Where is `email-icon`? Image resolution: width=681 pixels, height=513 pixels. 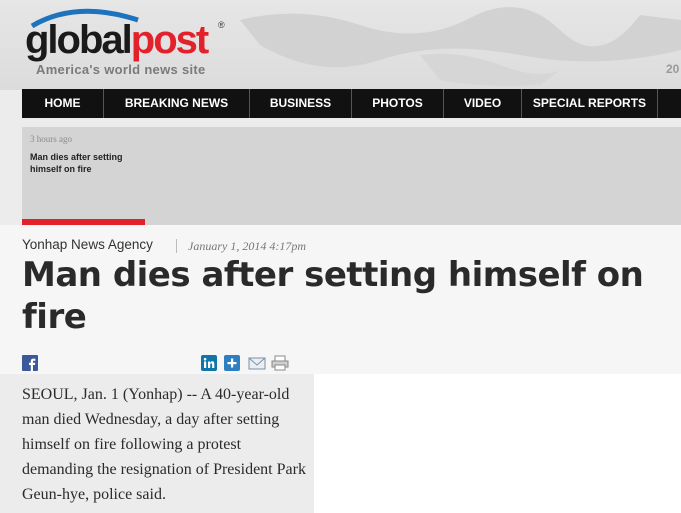
email-icon is located at coordinates (257, 363).